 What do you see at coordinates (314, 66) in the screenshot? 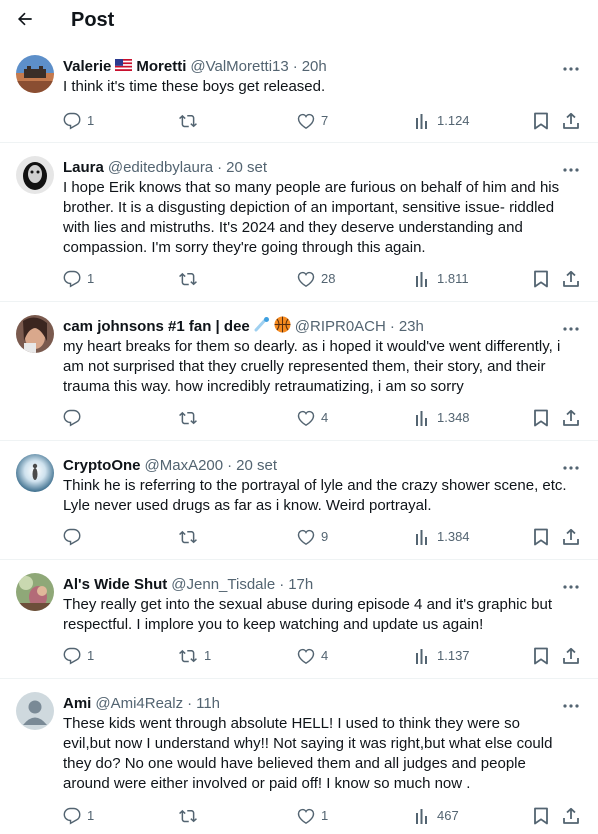
I see `reply-time: 20h` at bounding box center [314, 66].